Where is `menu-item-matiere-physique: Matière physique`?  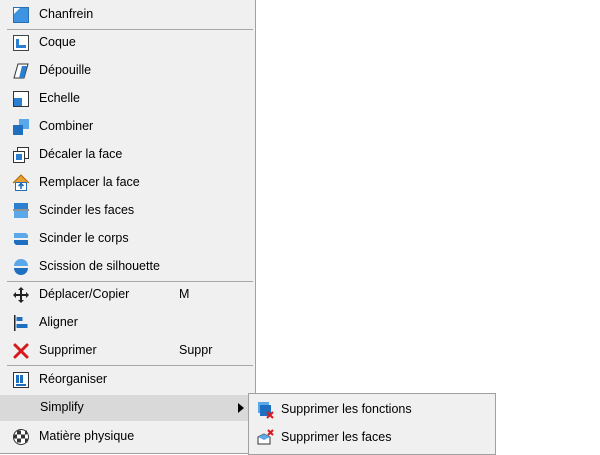
menu-item-matiere-physique: Matière physique is located at coordinates (127, 437).